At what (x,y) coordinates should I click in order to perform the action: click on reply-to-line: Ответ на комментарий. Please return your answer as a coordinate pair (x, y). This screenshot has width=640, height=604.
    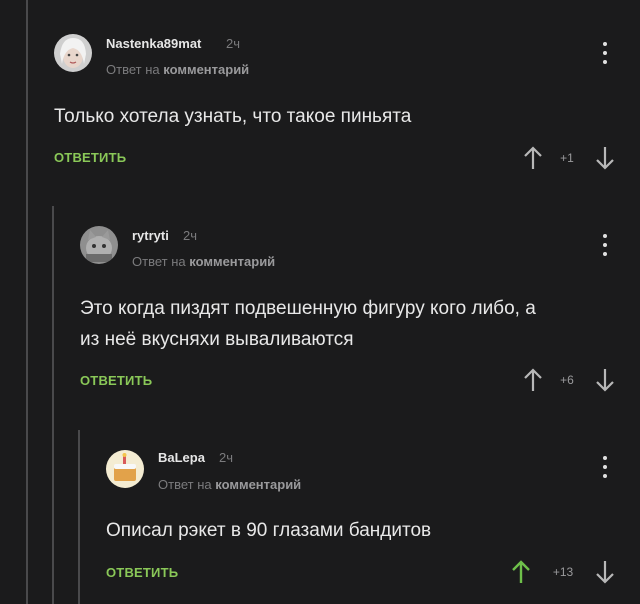
    Looking at the image, I should click on (229, 484).